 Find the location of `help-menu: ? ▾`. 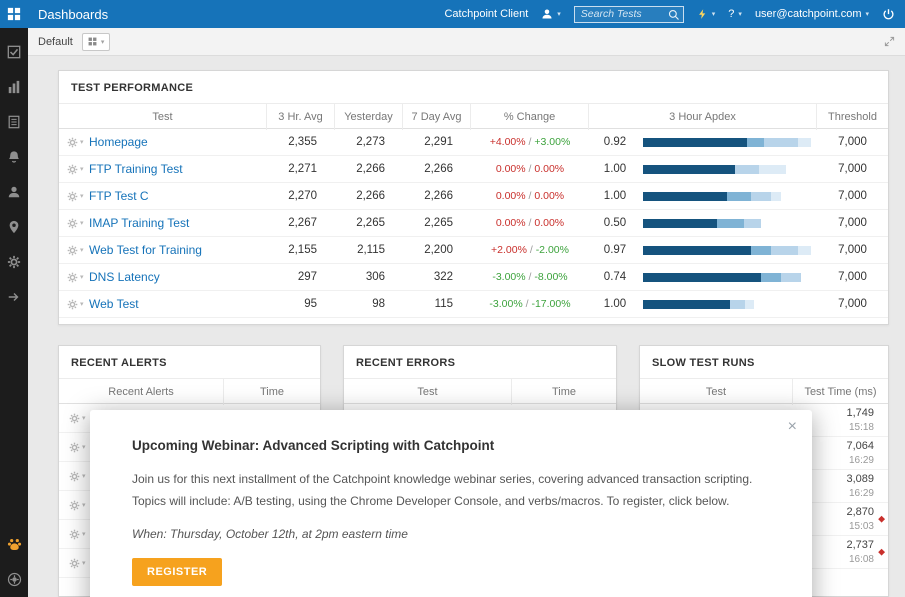

help-menu: ? ▾ is located at coordinates (735, 14).